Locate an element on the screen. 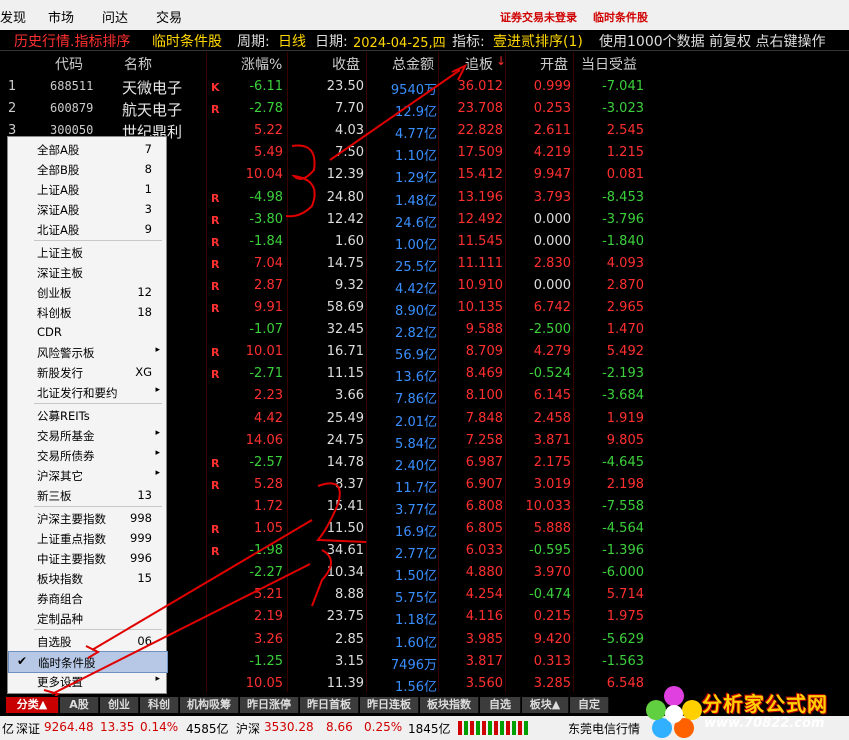  tab-item: 科创 is located at coordinates (159, 705).